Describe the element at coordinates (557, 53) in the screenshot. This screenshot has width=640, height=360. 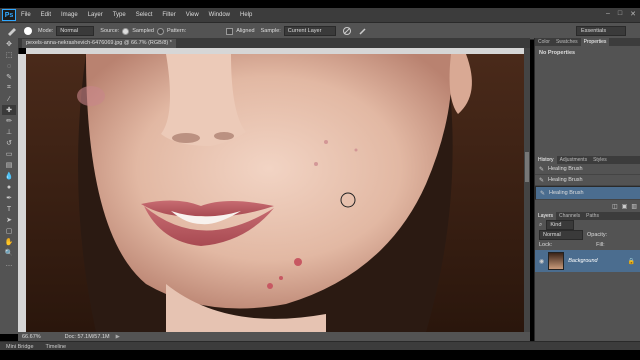
I see `properties-text: No Properties` at that location.